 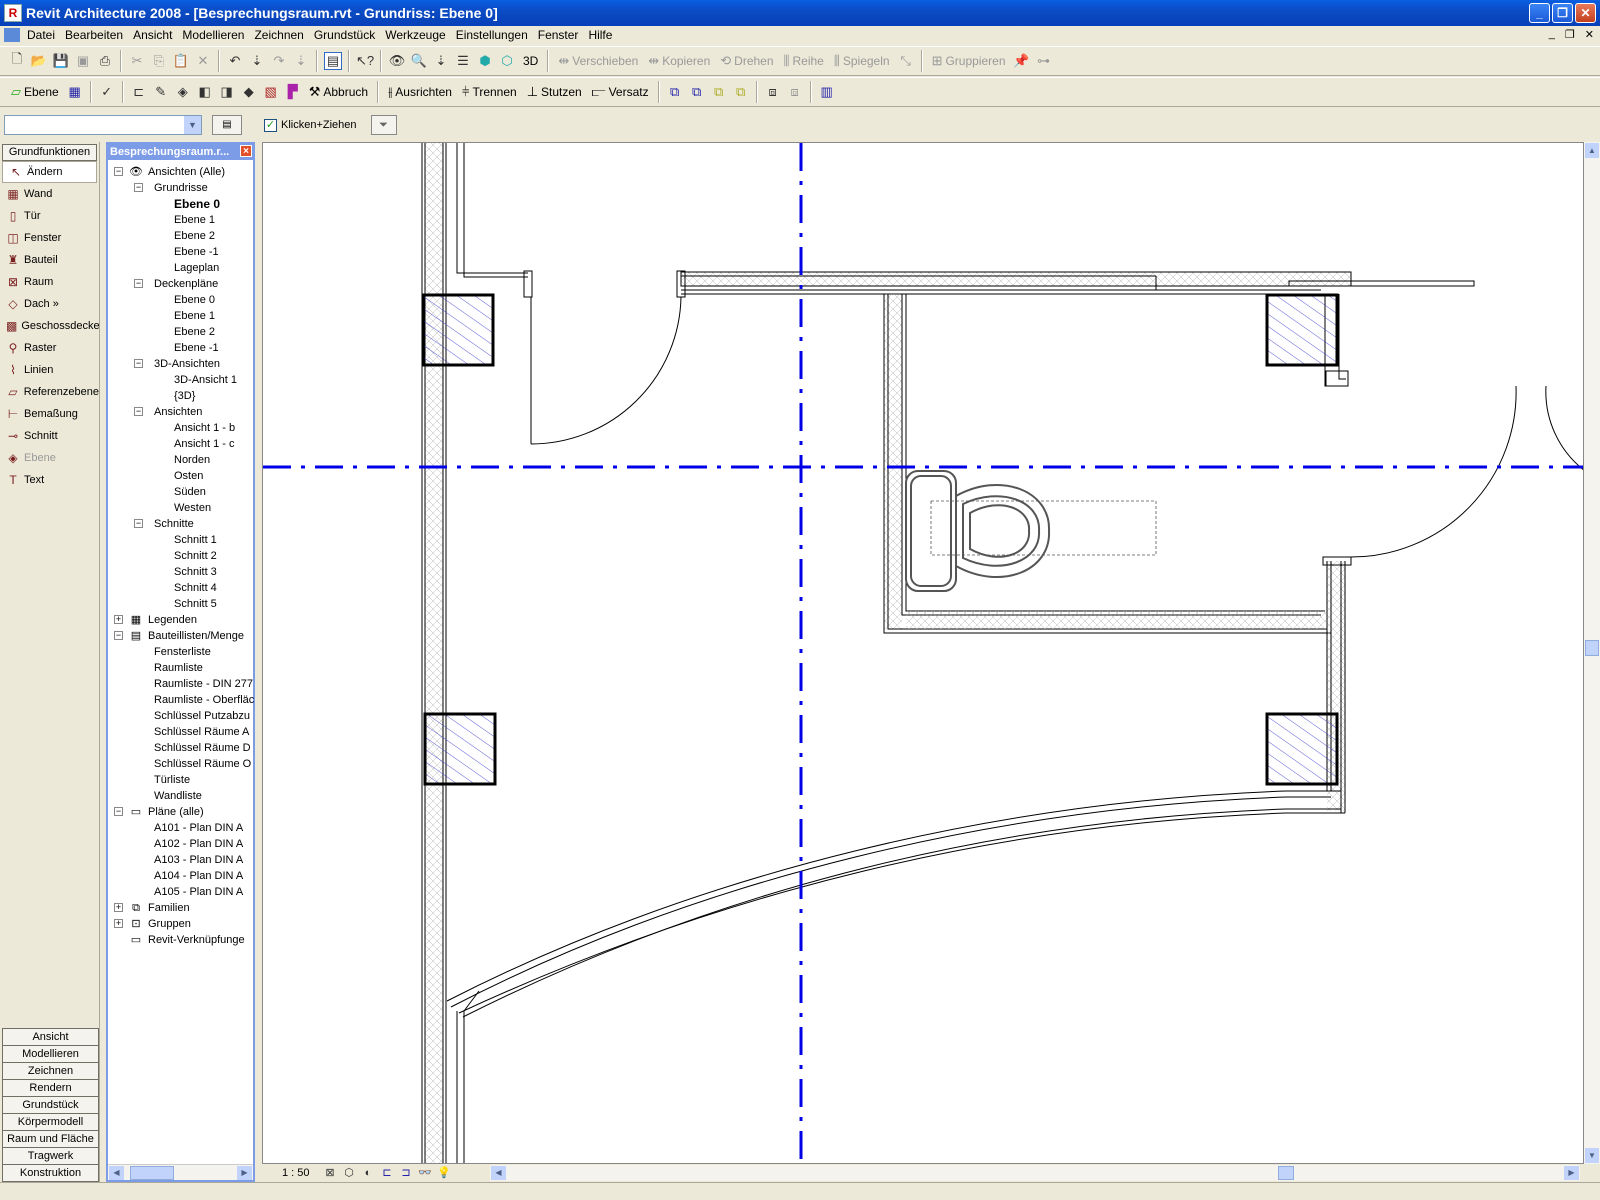 I want to click on zoom-icon: 🔍, so click(x=419, y=61).